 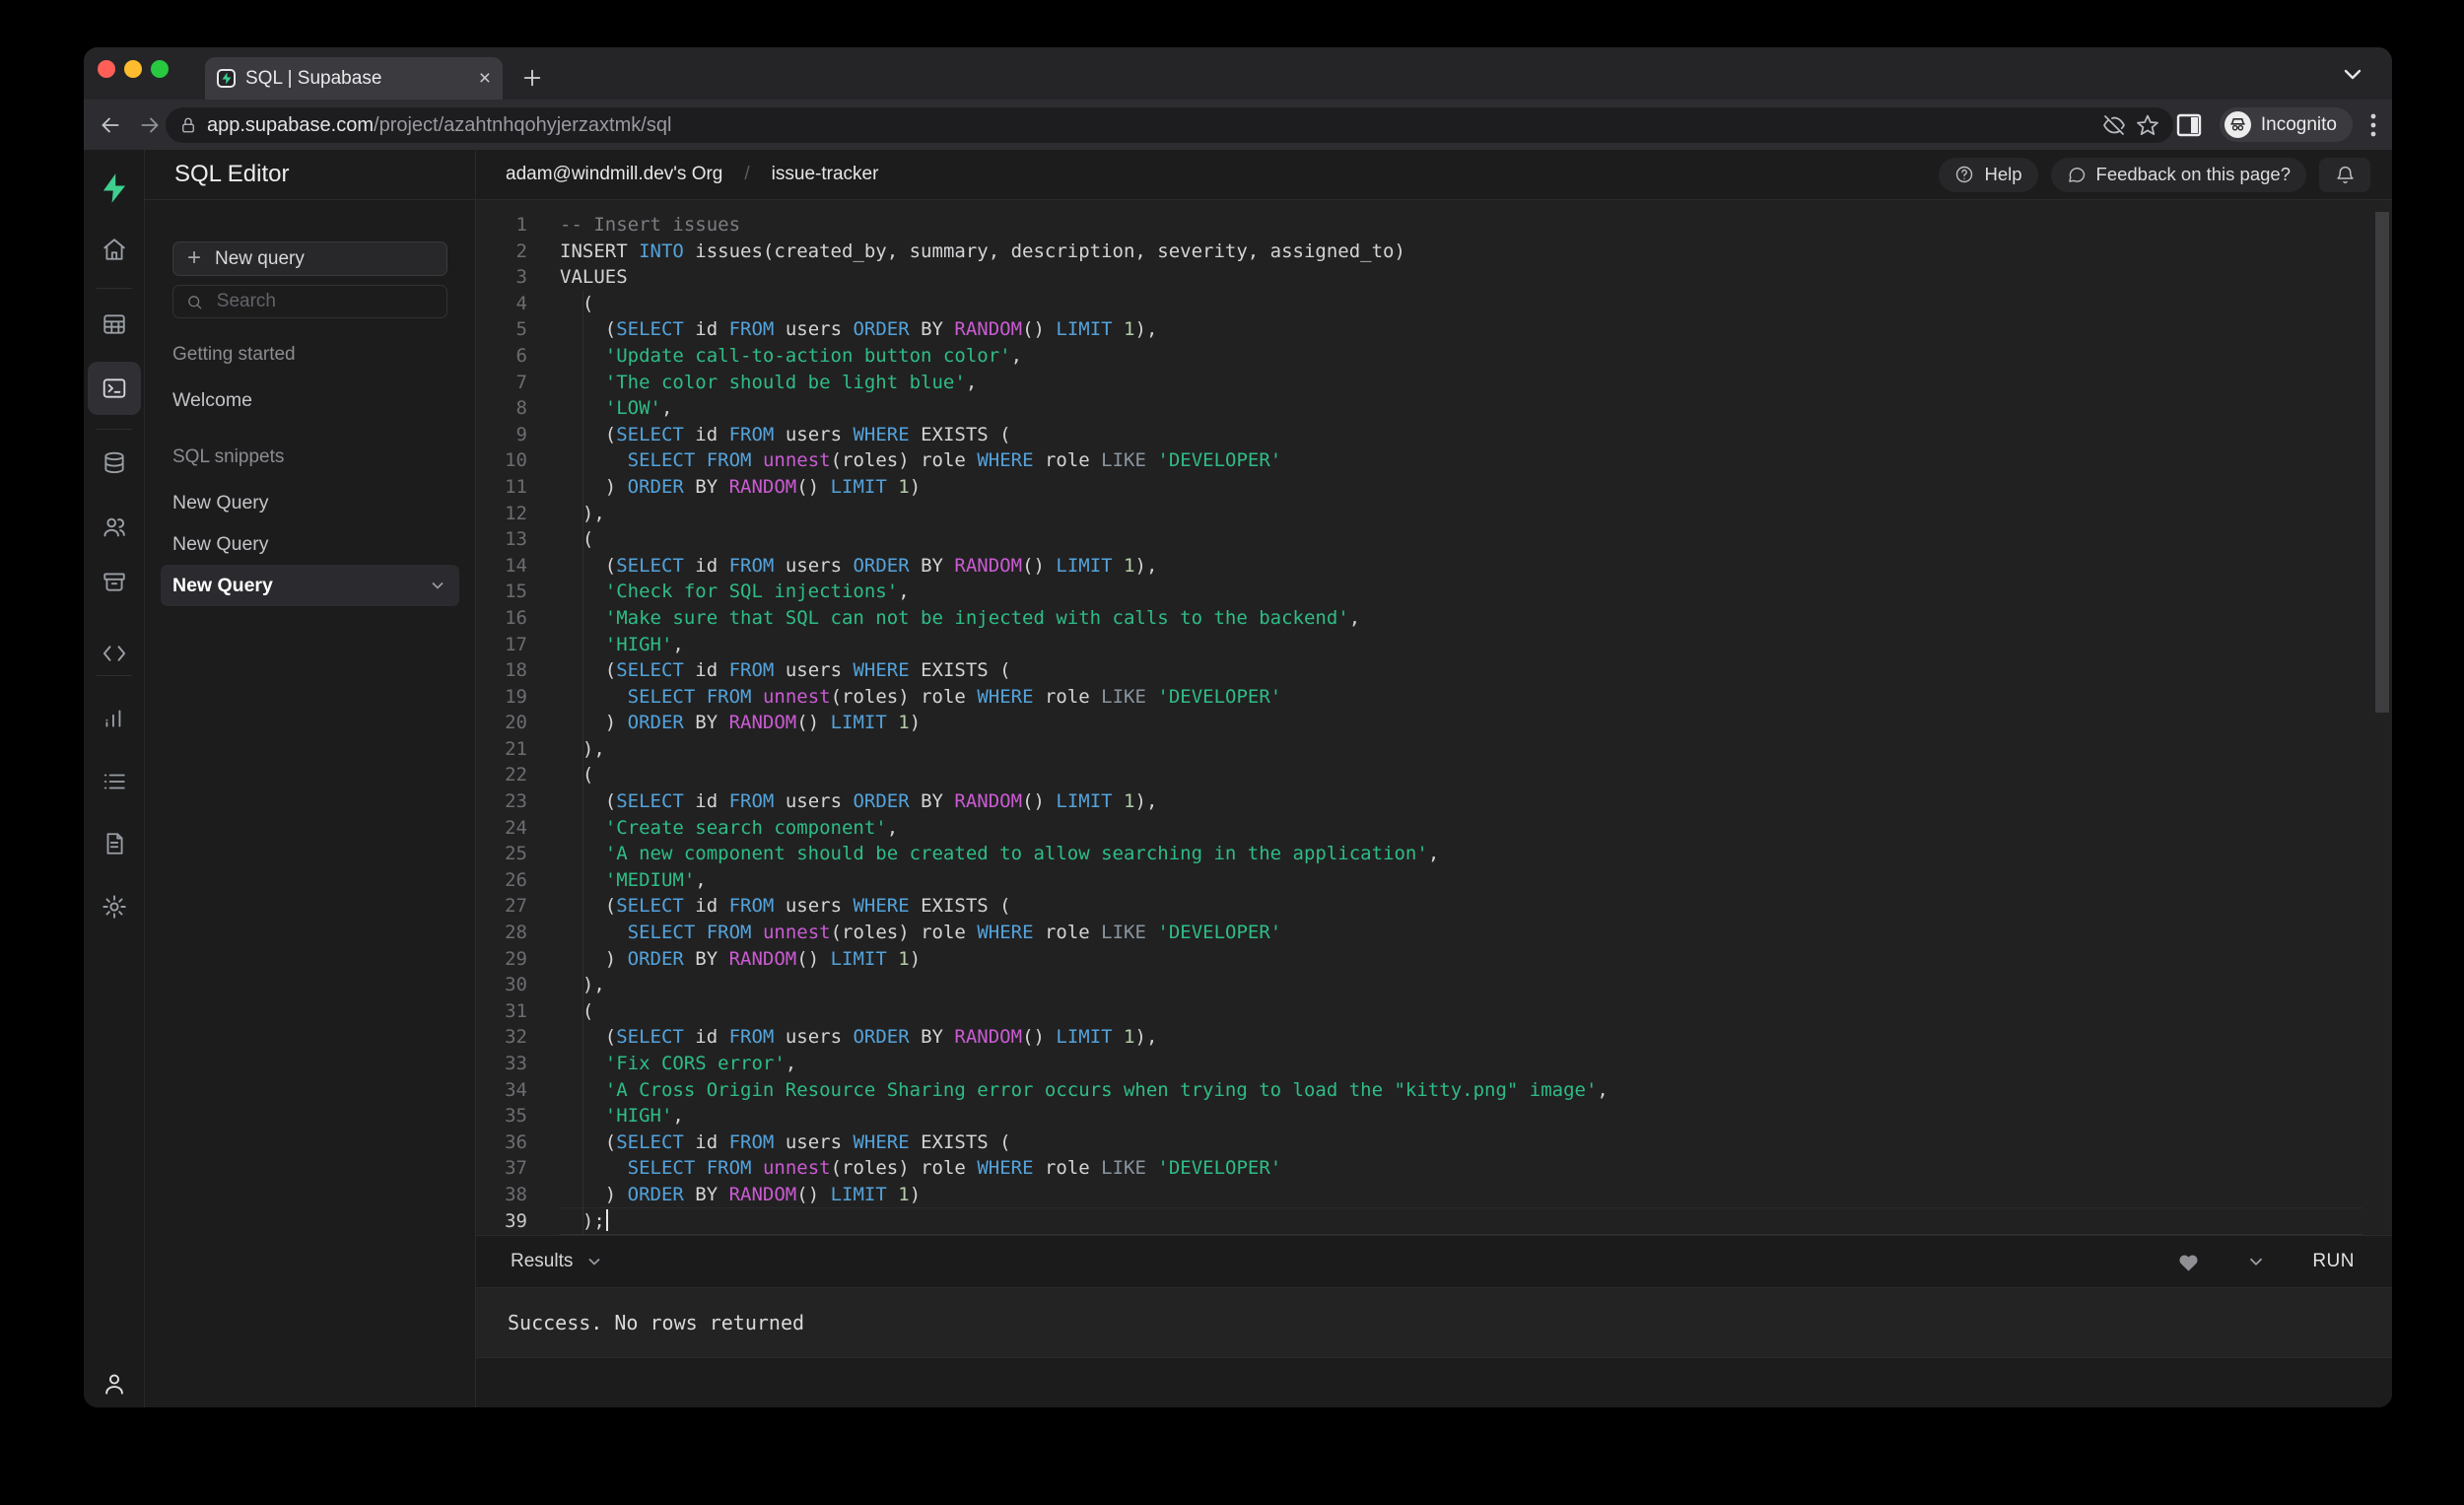 What do you see at coordinates (1461, 1064) in the screenshot?
I see `code-line: 'Fix CORS error',` at bounding box center [1461, 1064].